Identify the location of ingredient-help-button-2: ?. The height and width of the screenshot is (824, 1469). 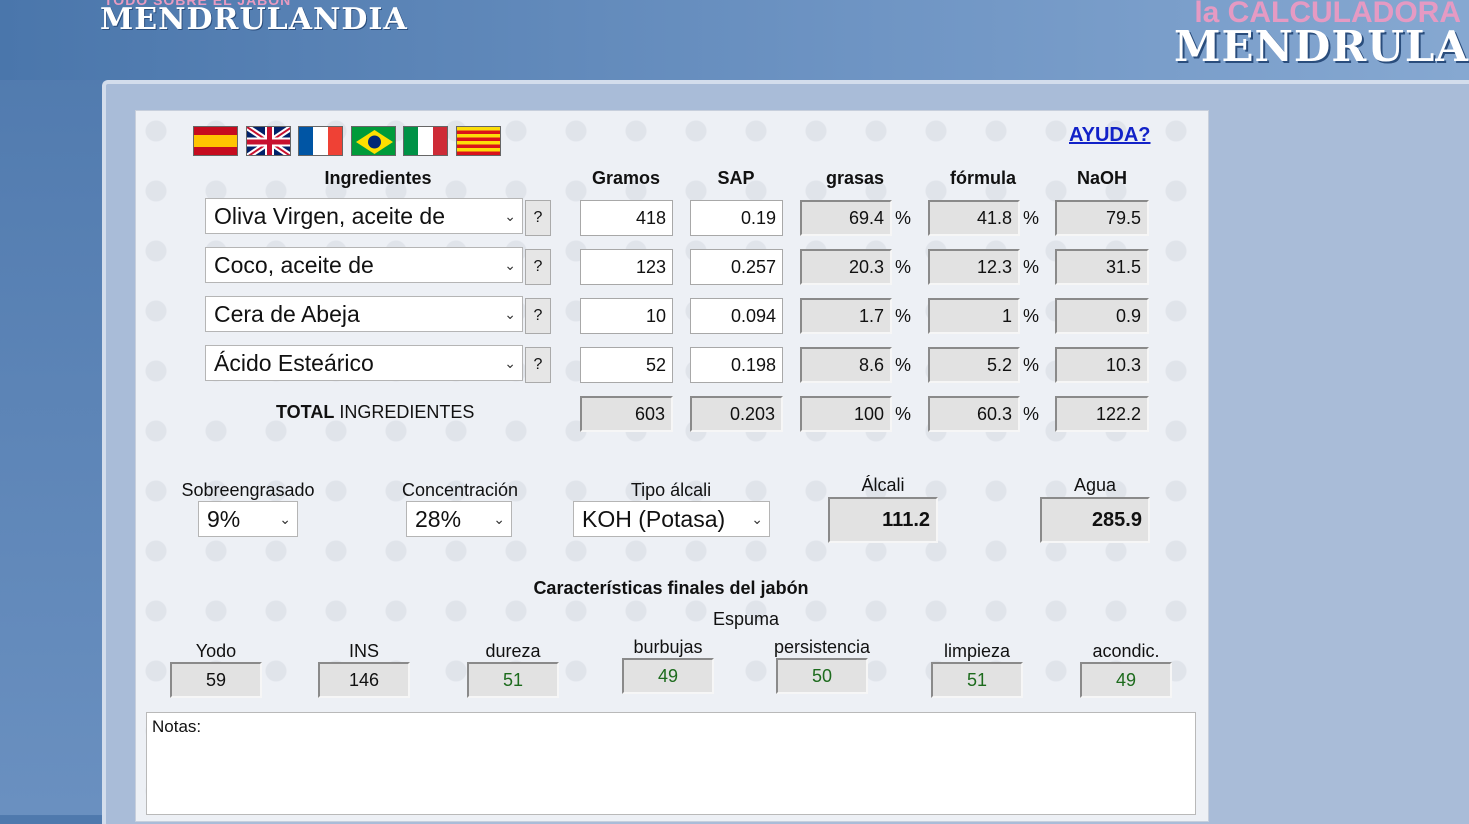
(538, 267).